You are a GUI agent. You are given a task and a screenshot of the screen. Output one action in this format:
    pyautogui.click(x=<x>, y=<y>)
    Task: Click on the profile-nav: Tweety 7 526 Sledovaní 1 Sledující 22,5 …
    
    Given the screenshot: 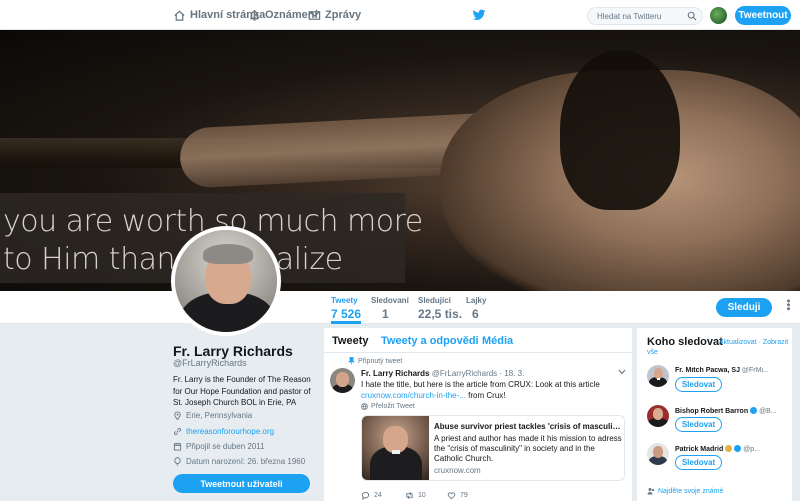 What is the action you would take?
    pyautogui.click(x=400, y=307)
    